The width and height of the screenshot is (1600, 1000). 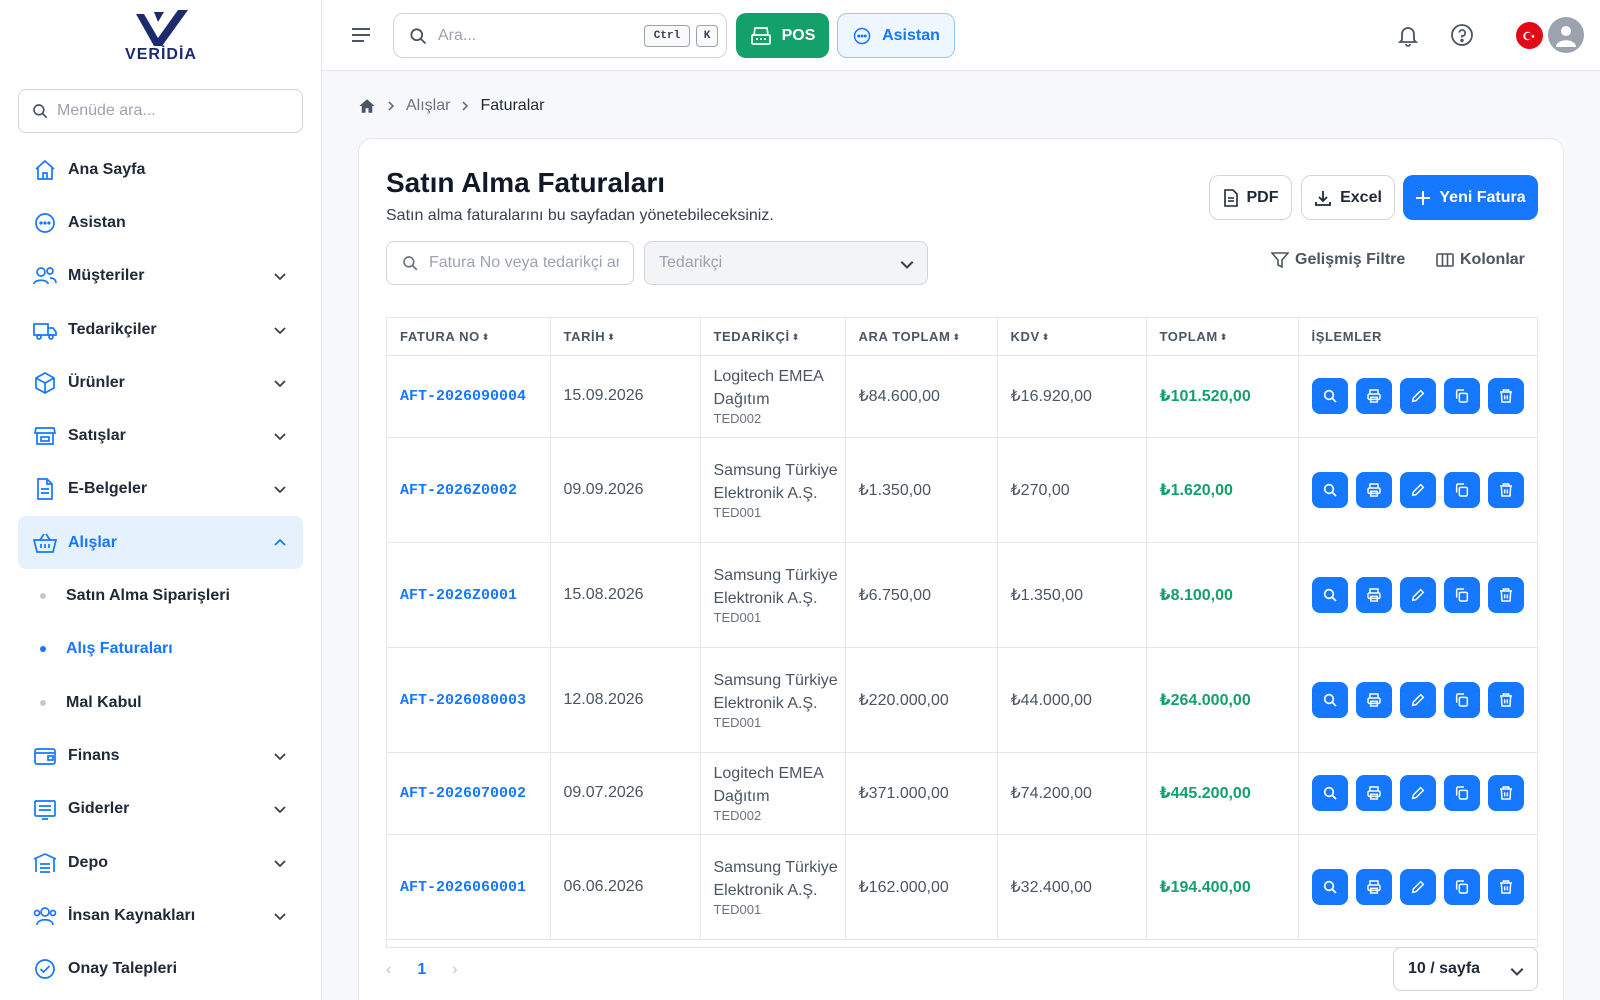 What do you see at coordinates (160, 329) in the screenshot?
I see `sidebar-item-tedarikciler: Tedarikçiler` at bounding box center [160, 329].